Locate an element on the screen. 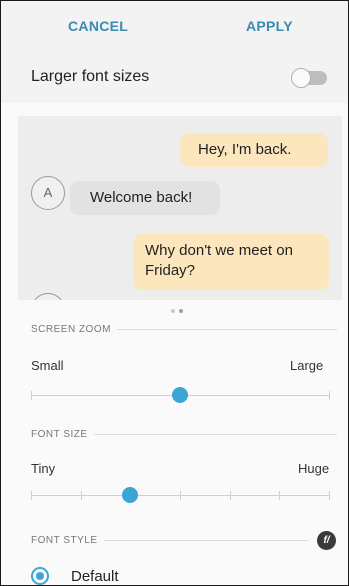 This screenshot has height=586, width=349. message-bubble-sent: Hey, I'm back. is located at coordinates (254, 150).